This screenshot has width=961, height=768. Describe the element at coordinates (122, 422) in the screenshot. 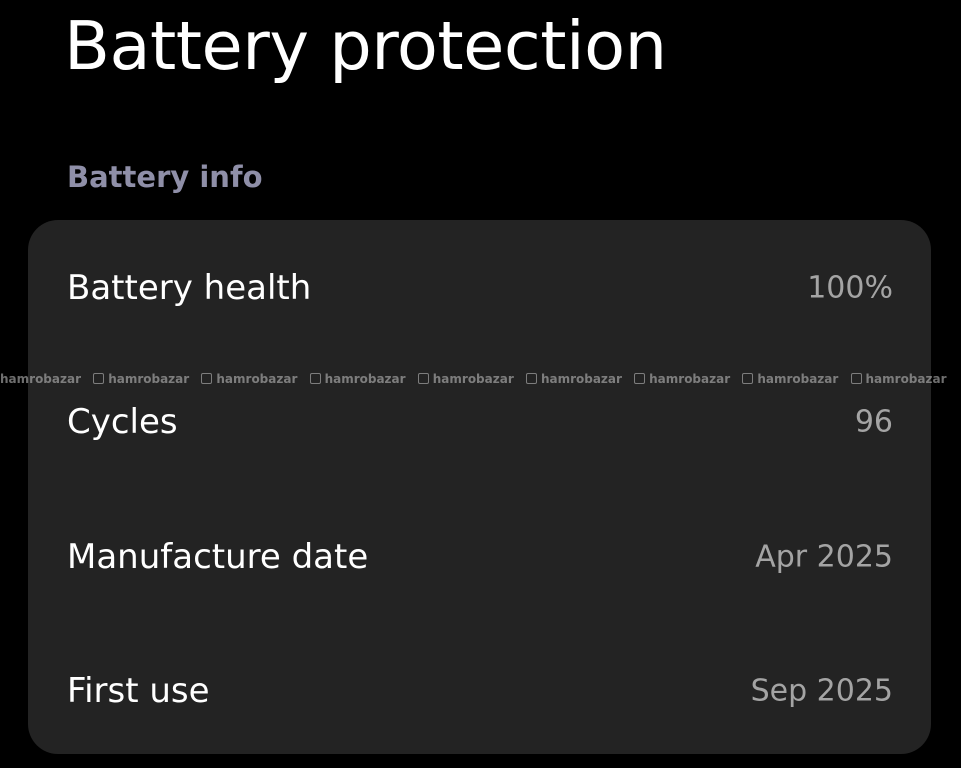

I see `cycles-label: Cycles` at that location.